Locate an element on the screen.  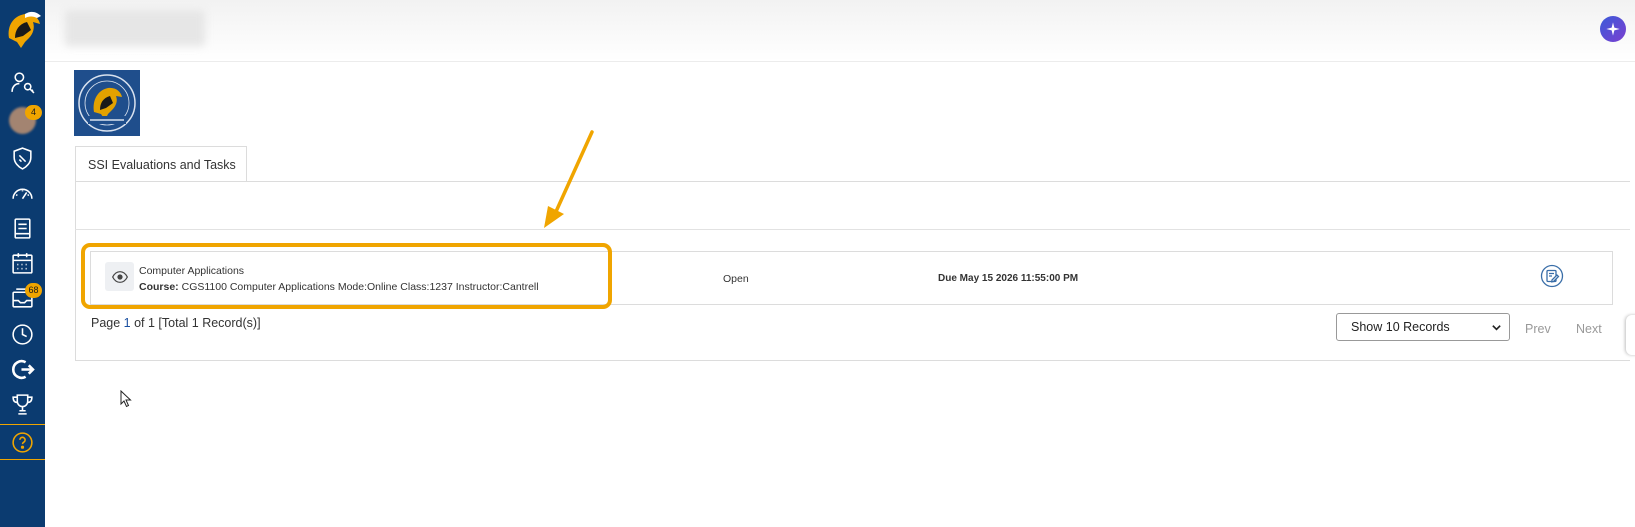
shield-tag-icon is located at coordinates (22, 158).